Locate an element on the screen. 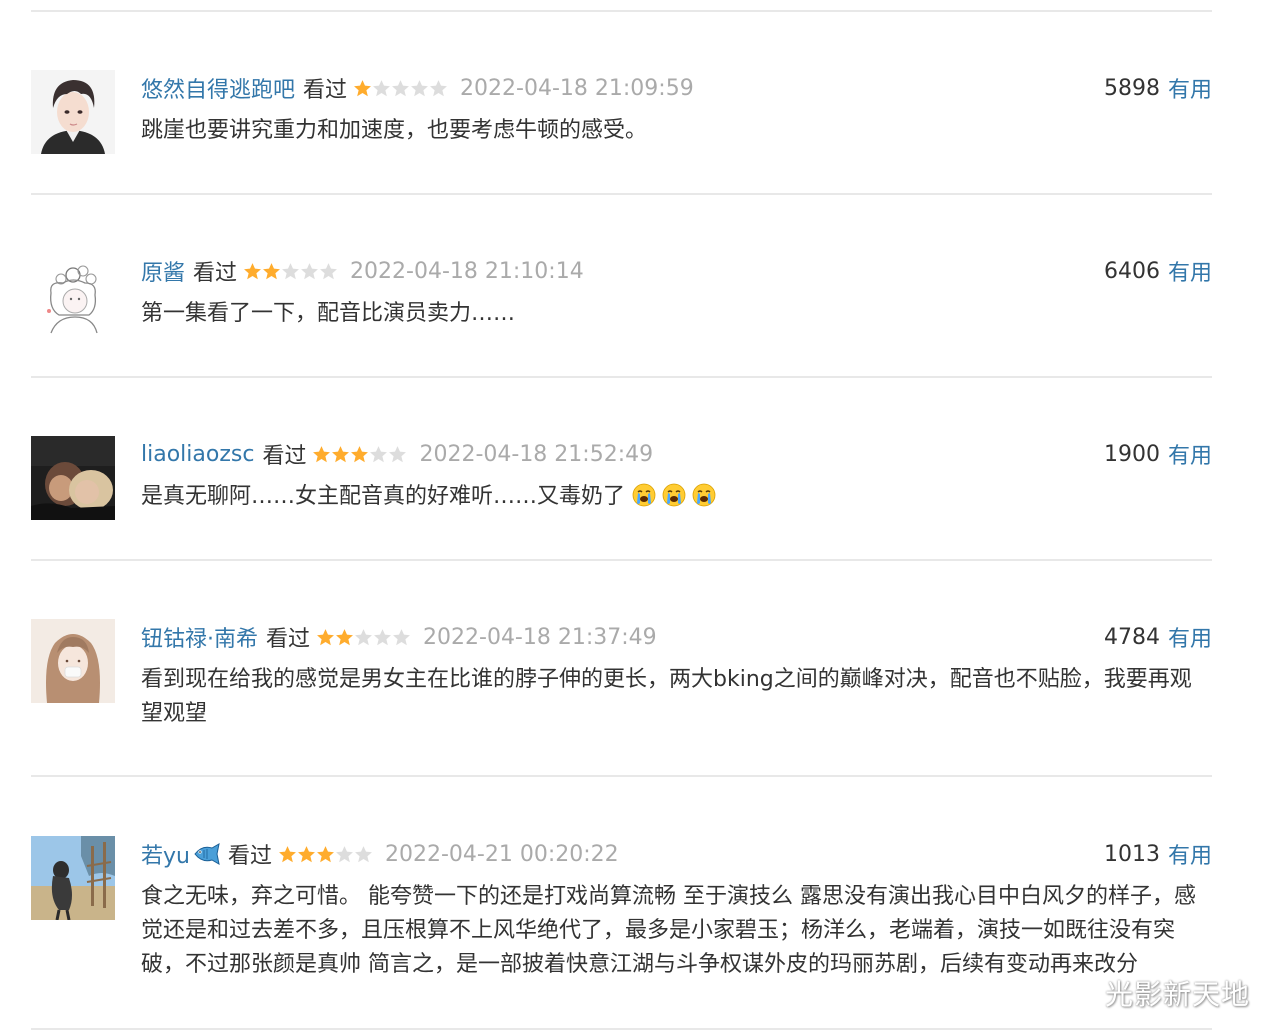 The image size is (1270, 1031). vote-count: 5898 is located at coordinates (1131, 88).